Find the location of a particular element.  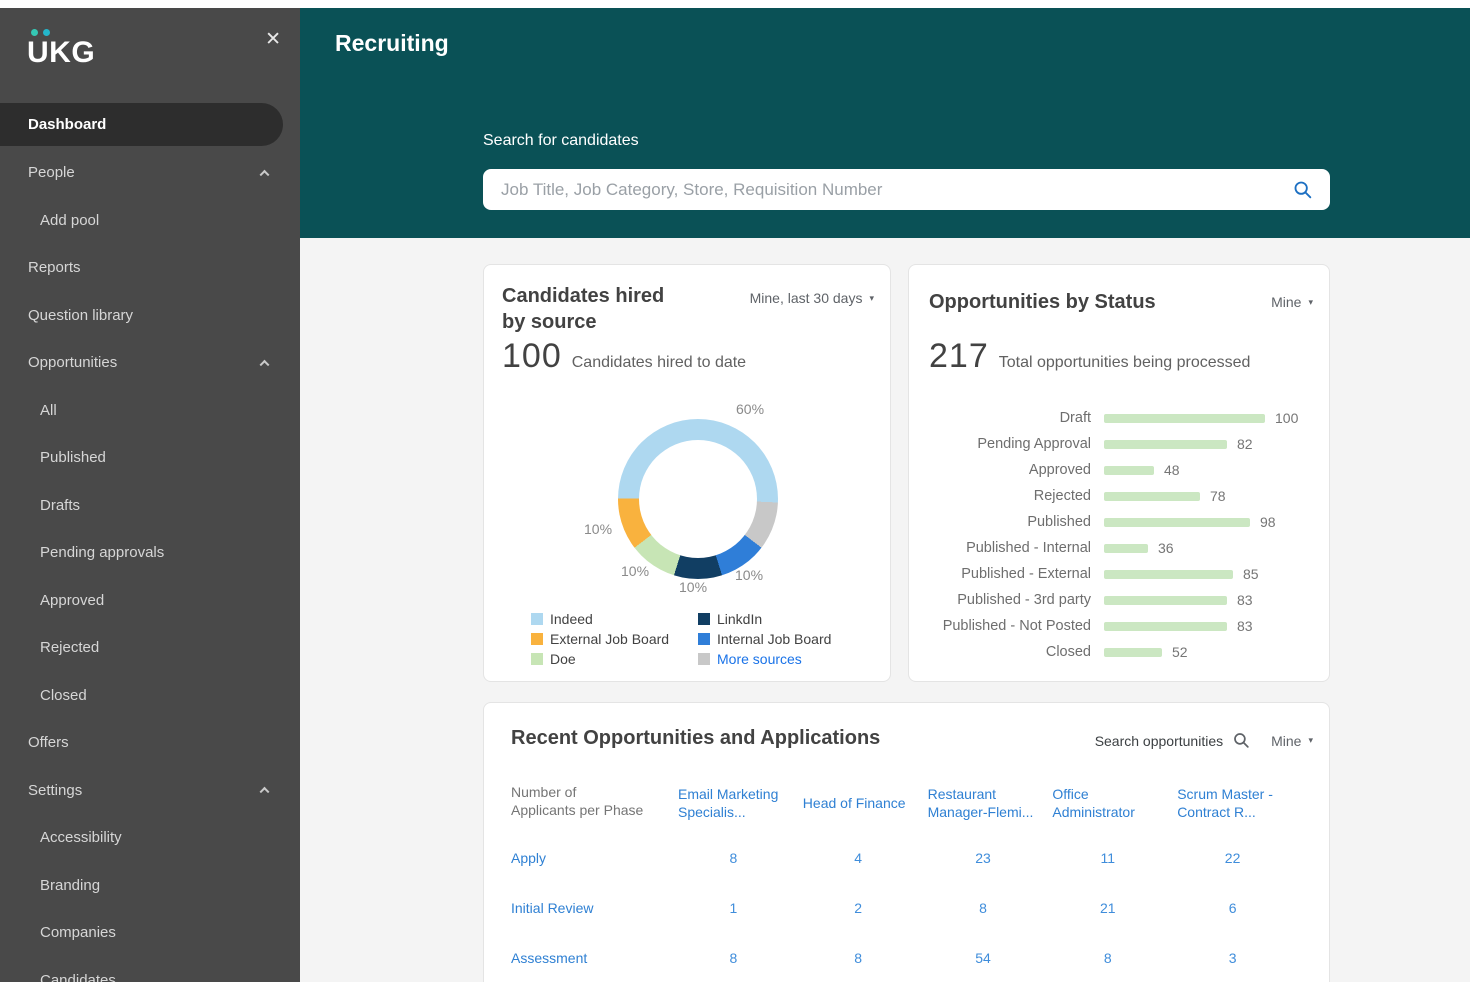

applicant-count: 3 is located at coordinates (1239, 957).